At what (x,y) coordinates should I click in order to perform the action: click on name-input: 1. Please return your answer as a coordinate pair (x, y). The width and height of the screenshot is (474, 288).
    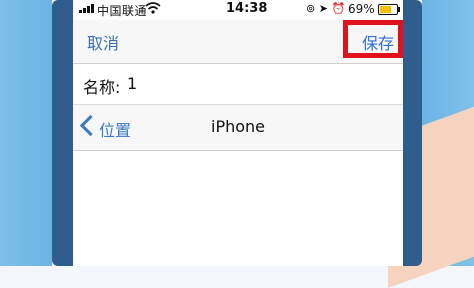
    Looking at the image, I should click on (132, 83).